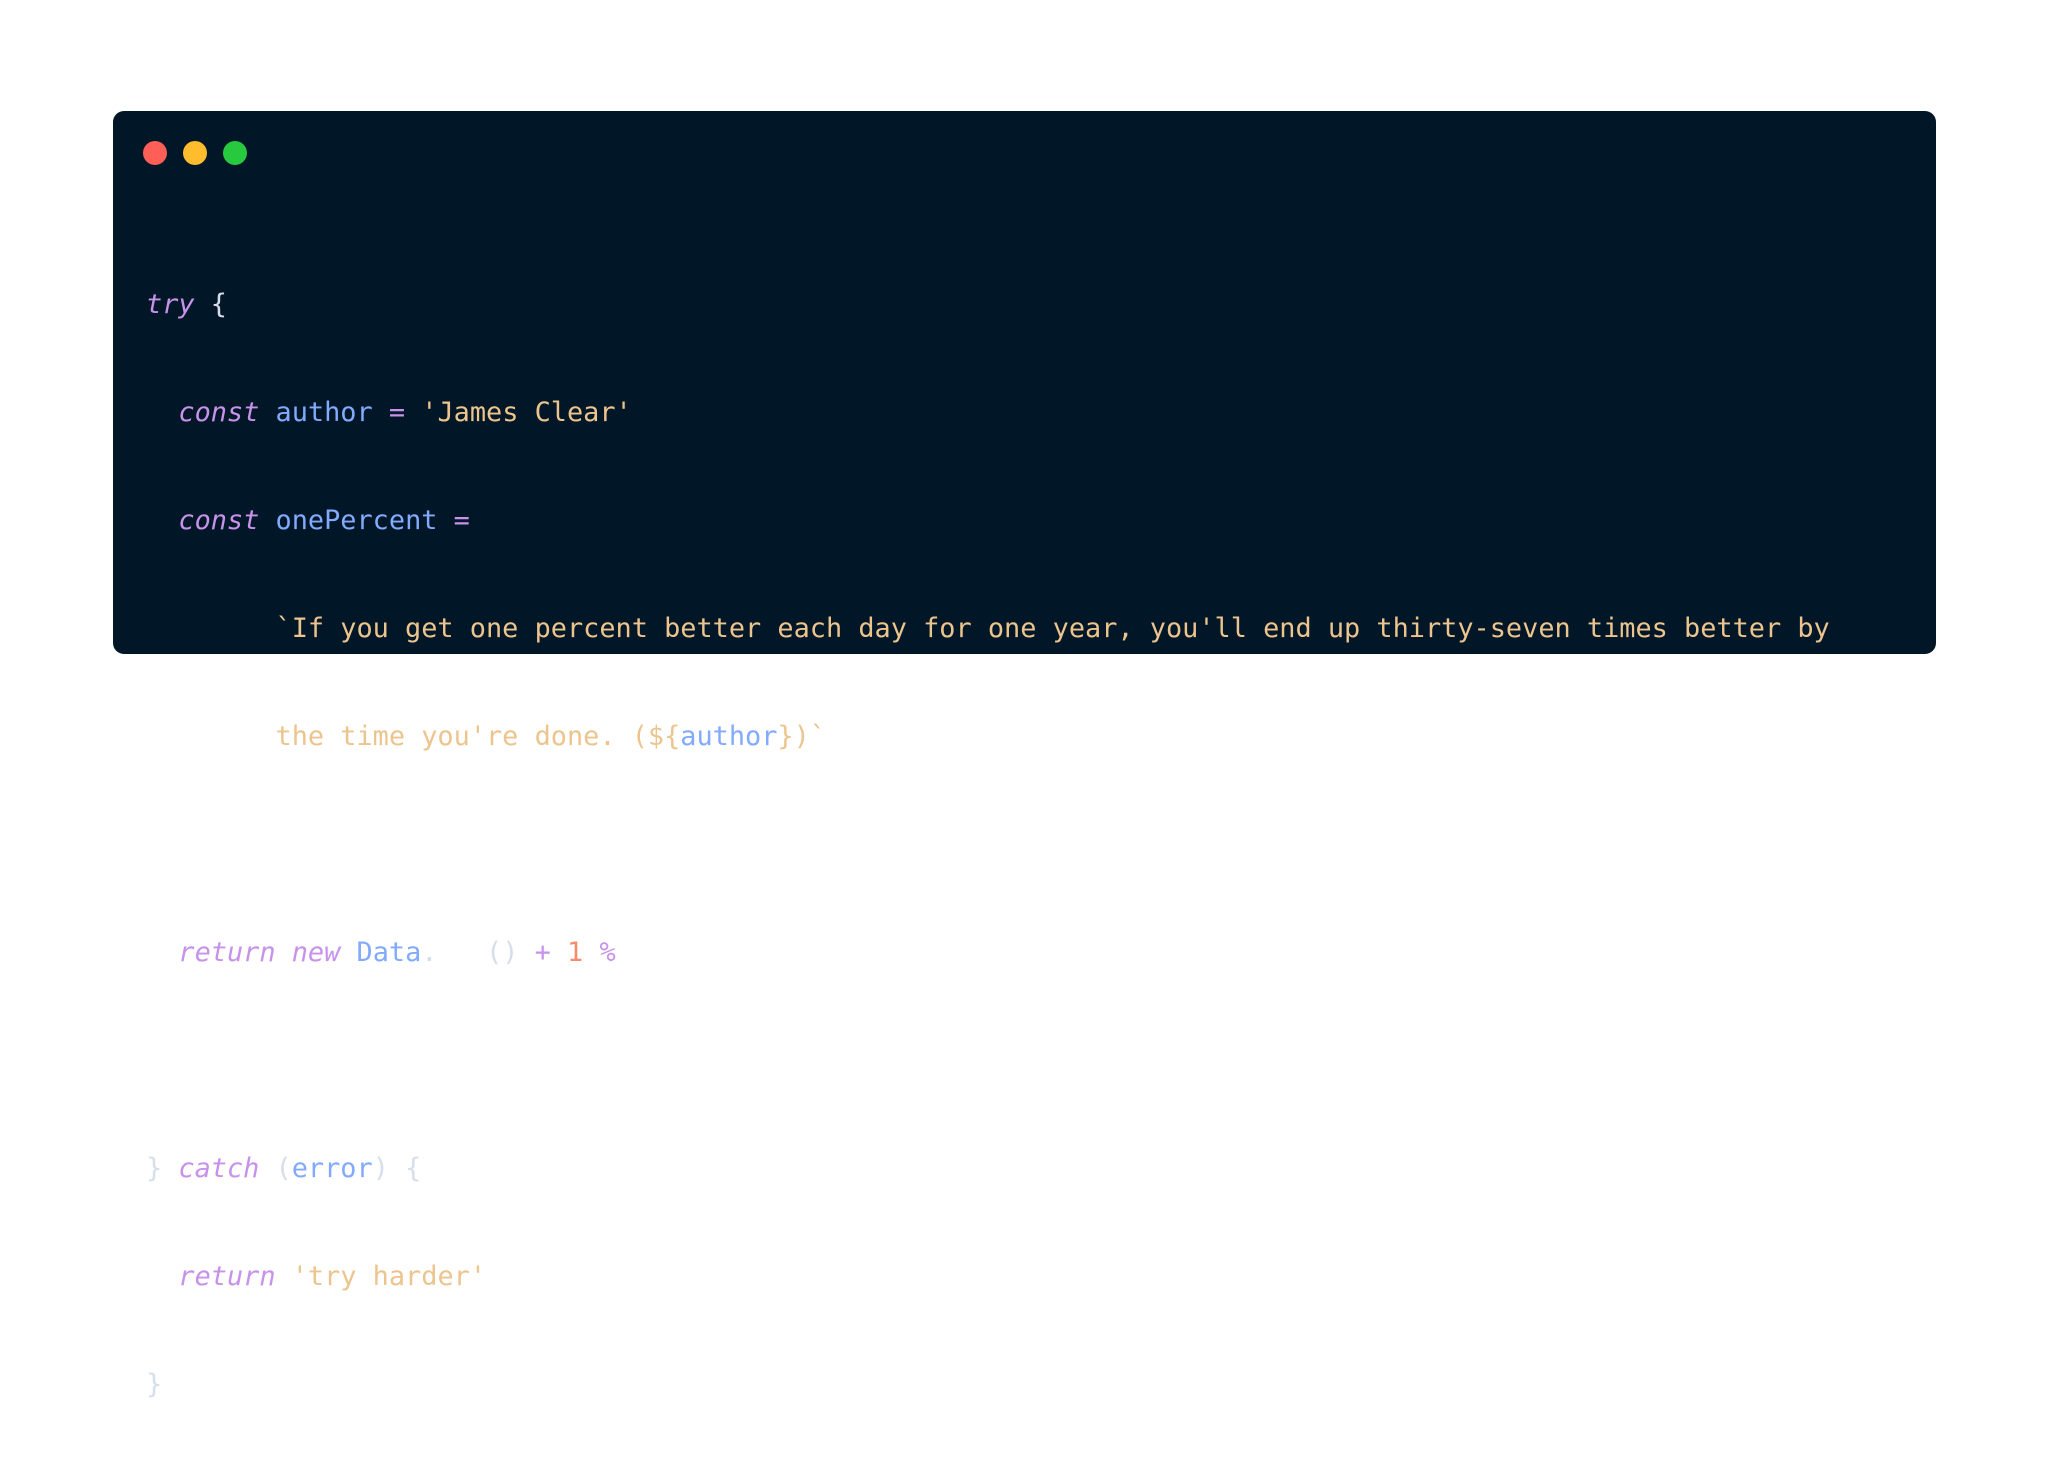  I want to click on code-line: } catch (error) {, so click(988, 1169).